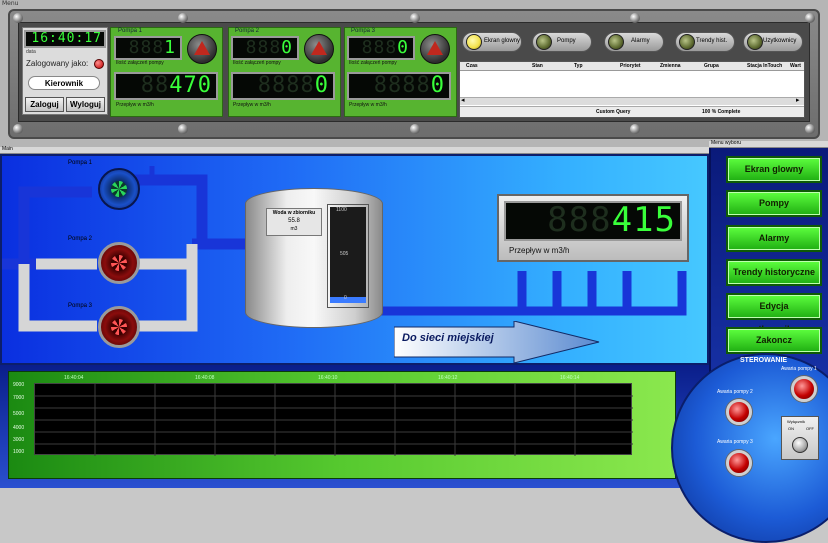  I want to click on login-button: Zaloguj, so click(44, 104).